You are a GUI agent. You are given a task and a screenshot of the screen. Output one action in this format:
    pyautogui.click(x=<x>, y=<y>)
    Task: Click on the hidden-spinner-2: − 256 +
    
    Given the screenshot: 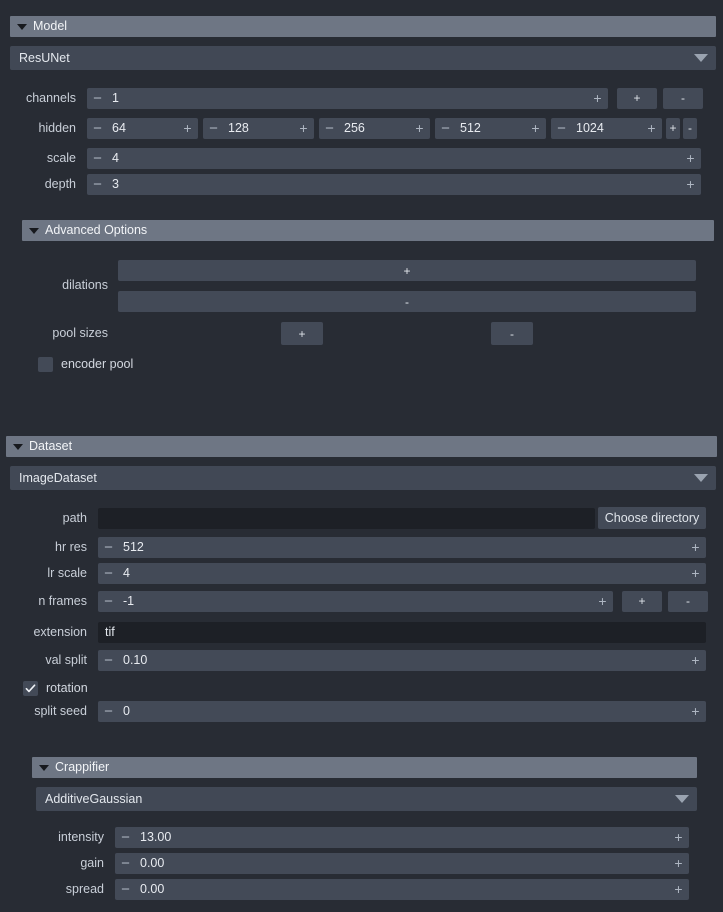 What is the action you would take?
    pyautogui.click(x=374, y=128)
    